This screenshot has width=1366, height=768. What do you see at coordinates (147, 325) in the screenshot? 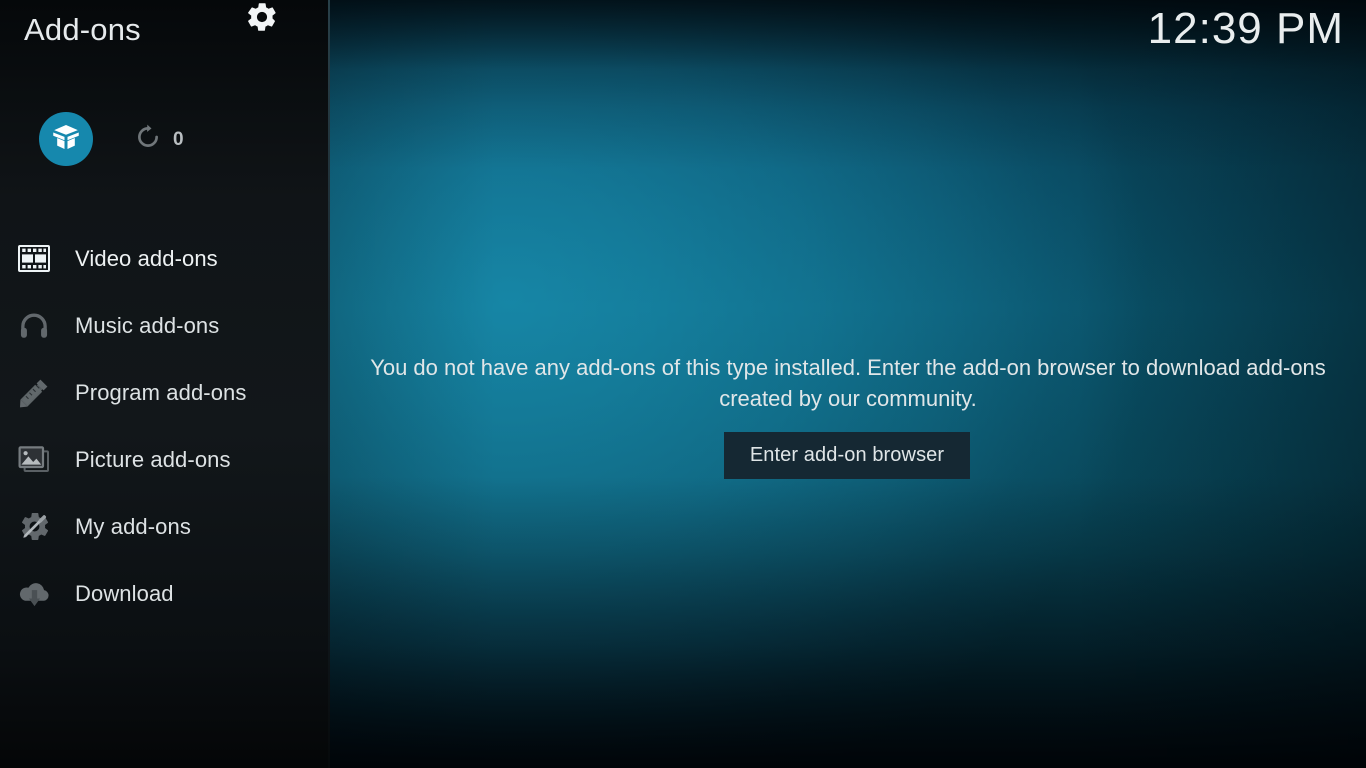
I see `sidebar-item-label: Music add-ons` at bounding box center [147, 325].